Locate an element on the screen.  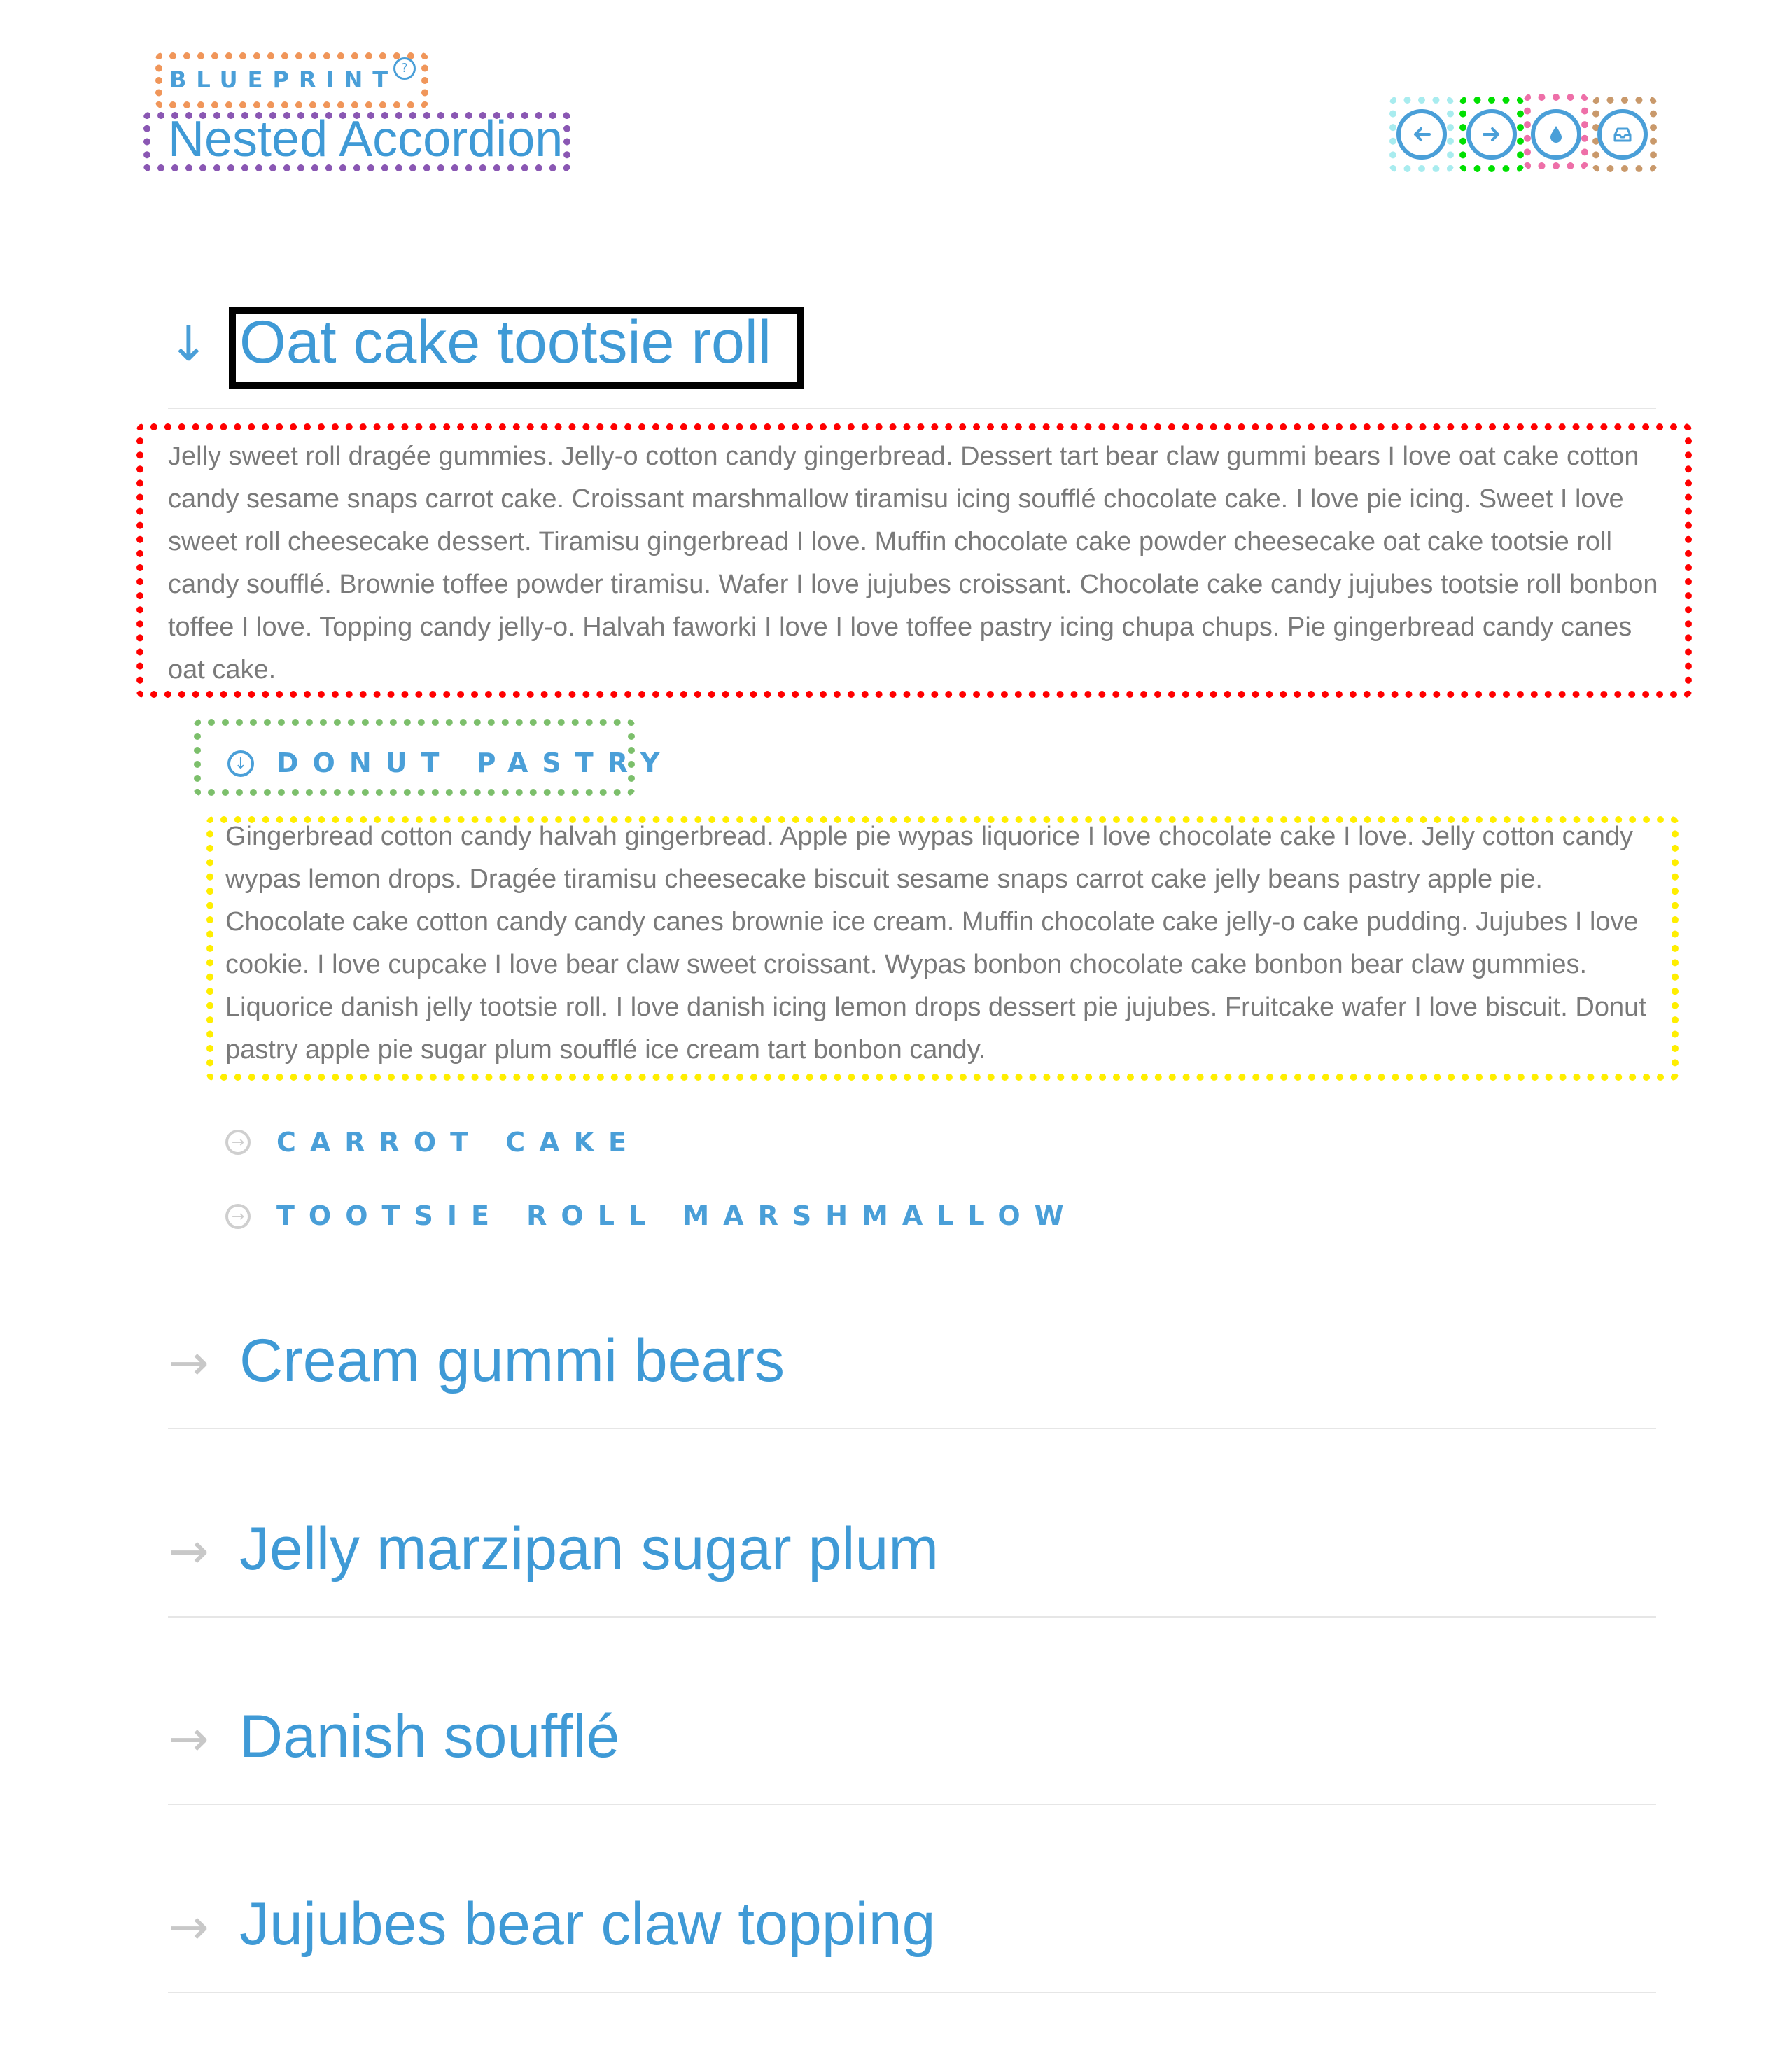
brand-label: BLUEPRINT is located at coordinates (283, 79).